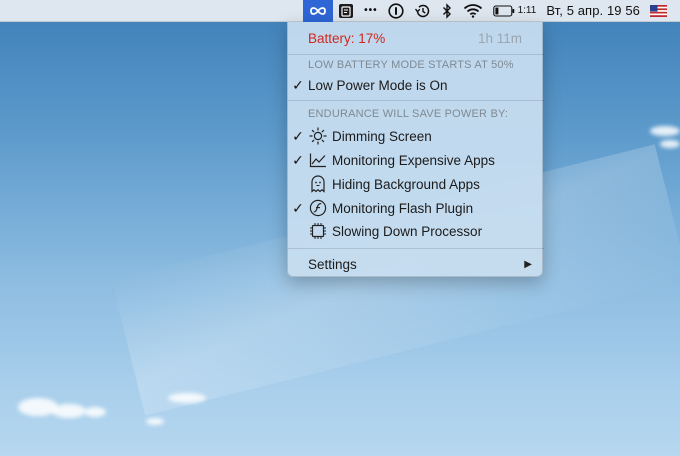  I want to click on monitoring-expensive-apps-label: Monitoring Expensive Apps, so click(413, 160).